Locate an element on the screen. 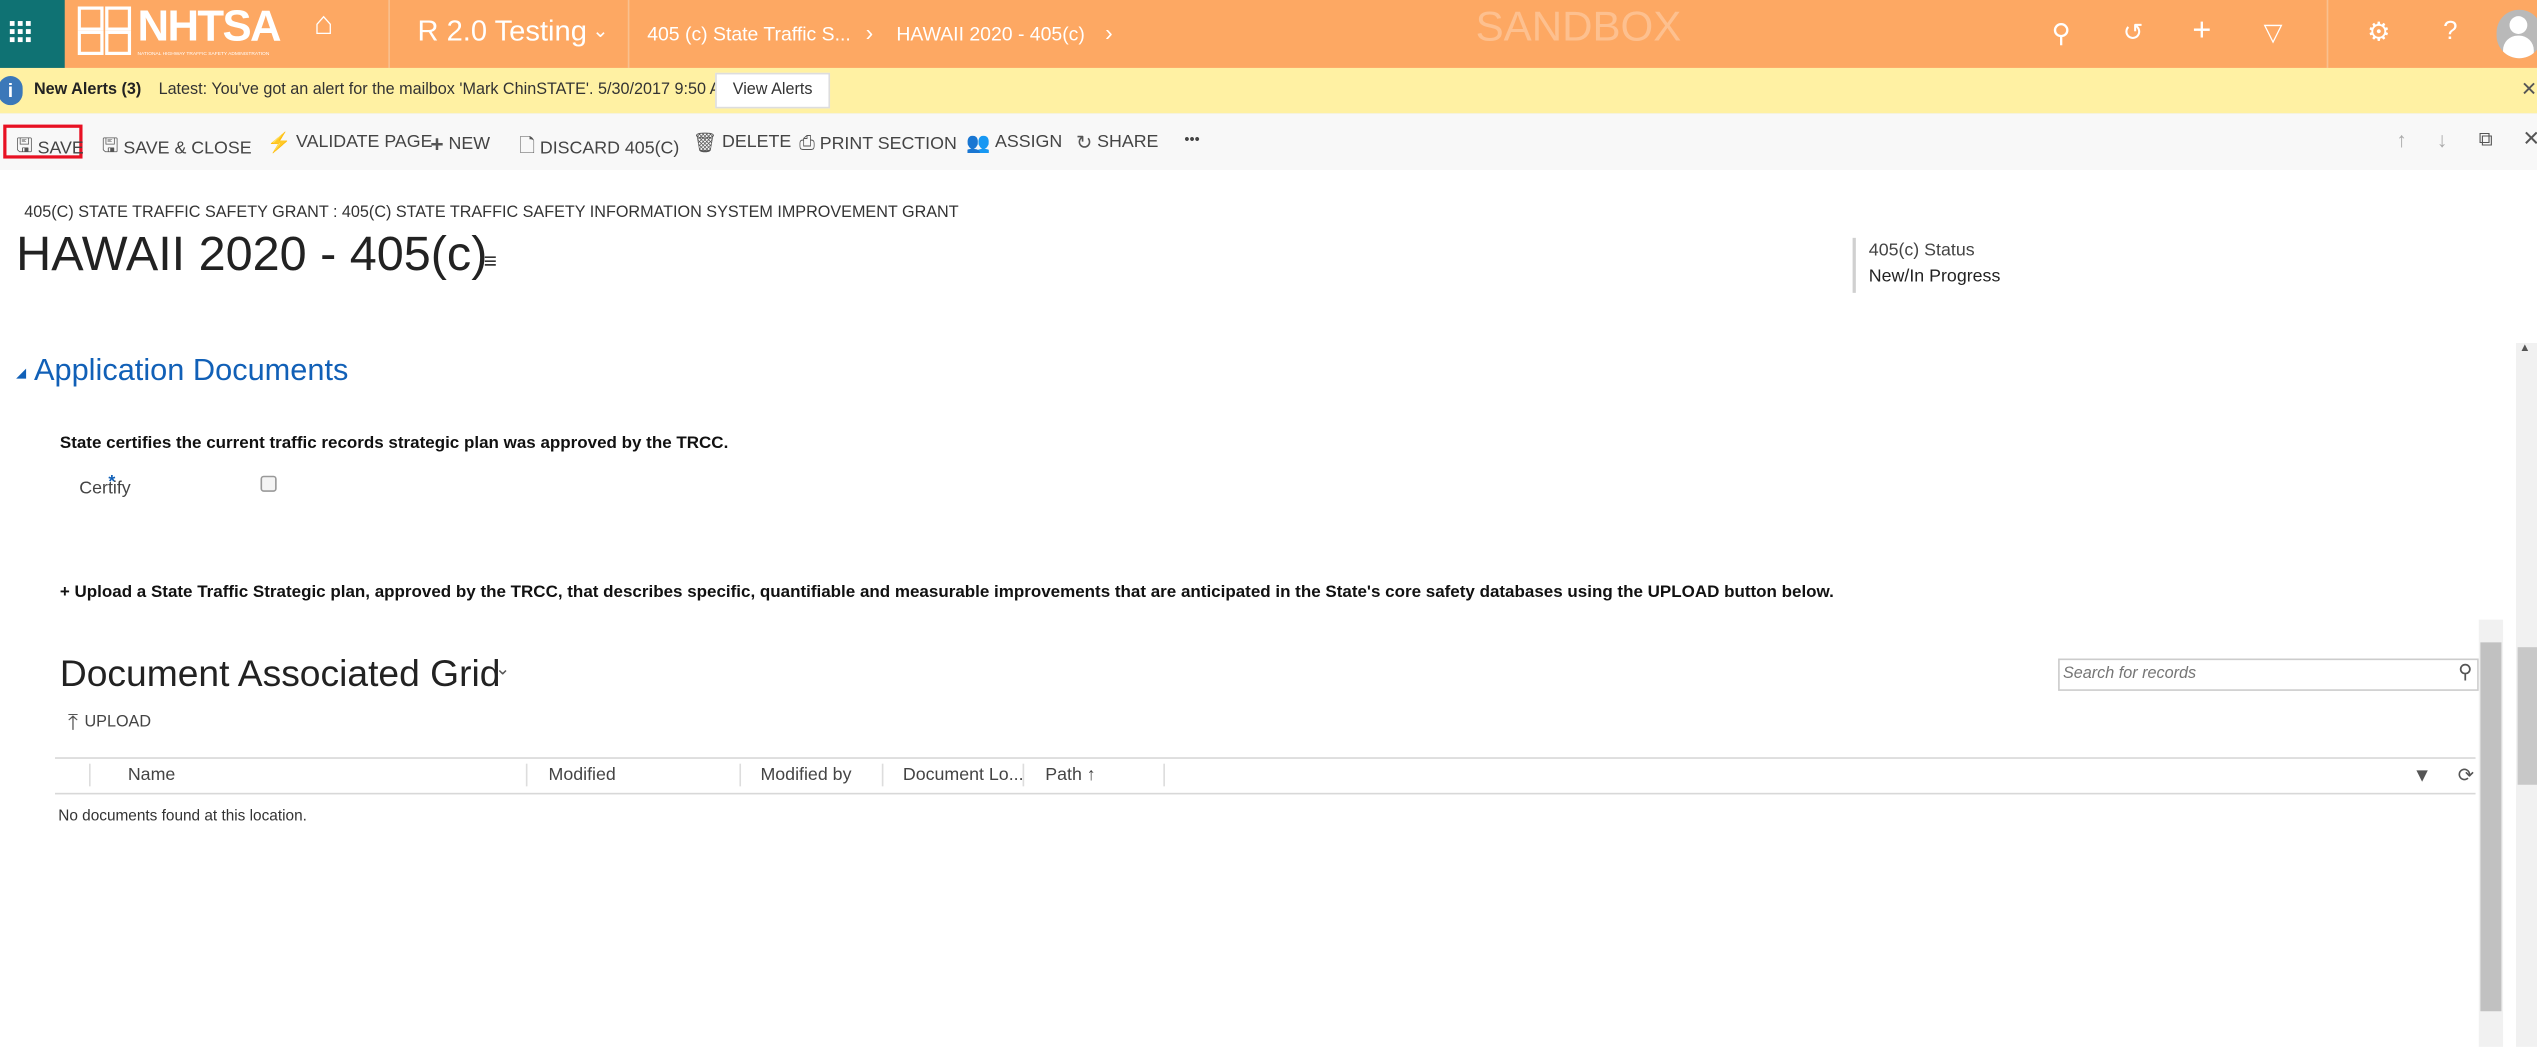  page-title: HAWAII 2020 - 405(c) is located at coordinates (252, 255).